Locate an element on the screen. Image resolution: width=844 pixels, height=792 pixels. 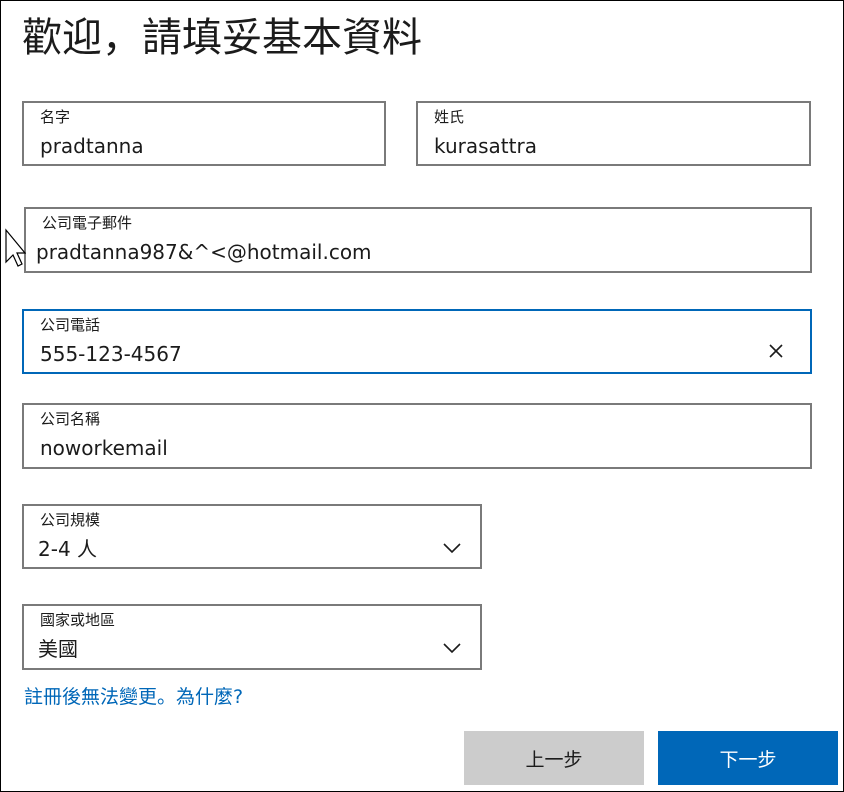
work-email-label: 公司電子郵件 is located at coordinates (87, 223).